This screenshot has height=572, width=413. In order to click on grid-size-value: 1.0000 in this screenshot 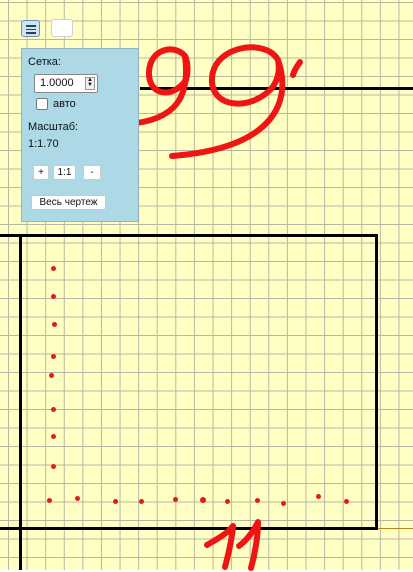, I will do `click(57, 83)`.